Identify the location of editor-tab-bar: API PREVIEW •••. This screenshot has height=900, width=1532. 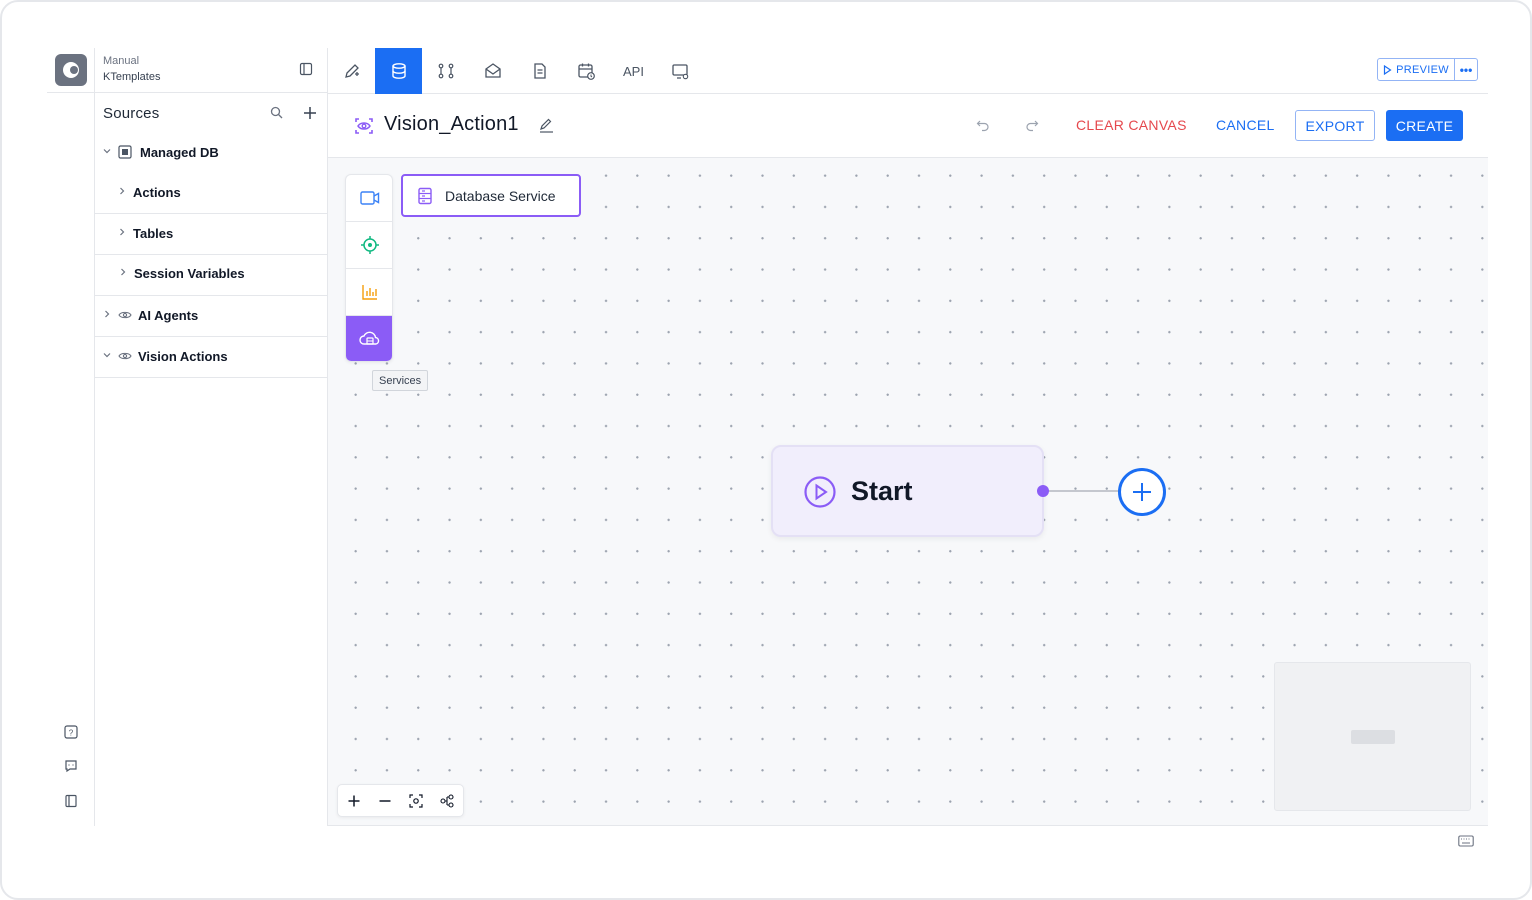
(908, 71).